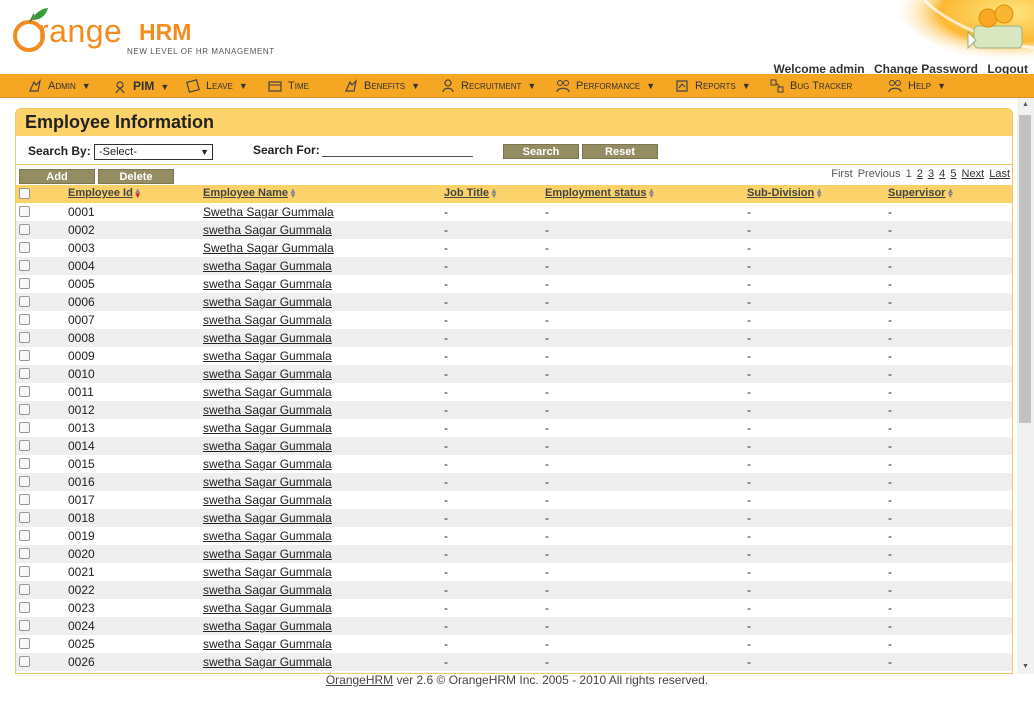 The height and width of the screenshot is (714, 1034). Describe the element at coordinates (999, 174) in the screenshot. I see `pager-last: Last` at that location.